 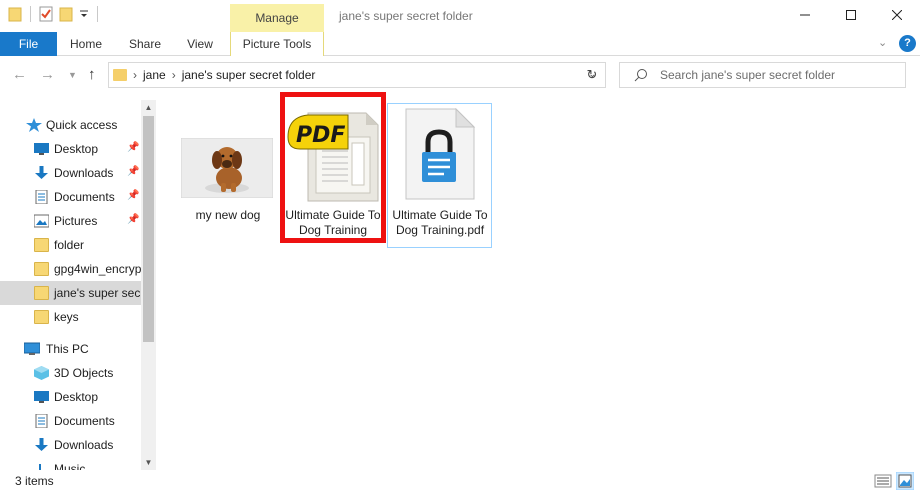 I want to click on close-button, so click(x=897, y=15).